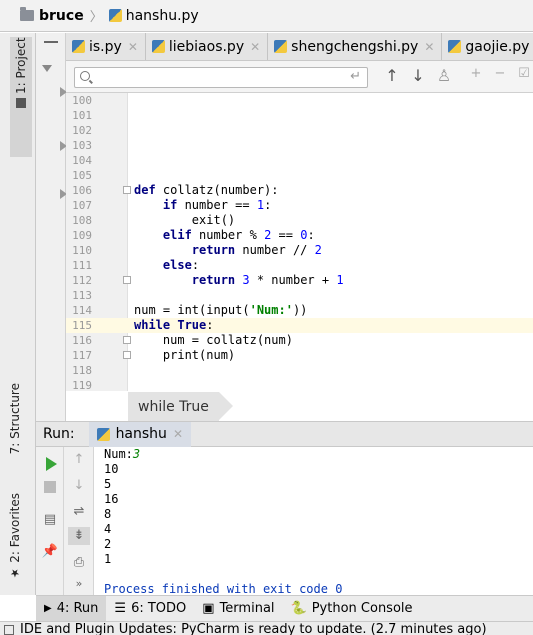  Describe the element at coordinates (82, 130) in the screenshot. I see `line-number: 102` at that location.